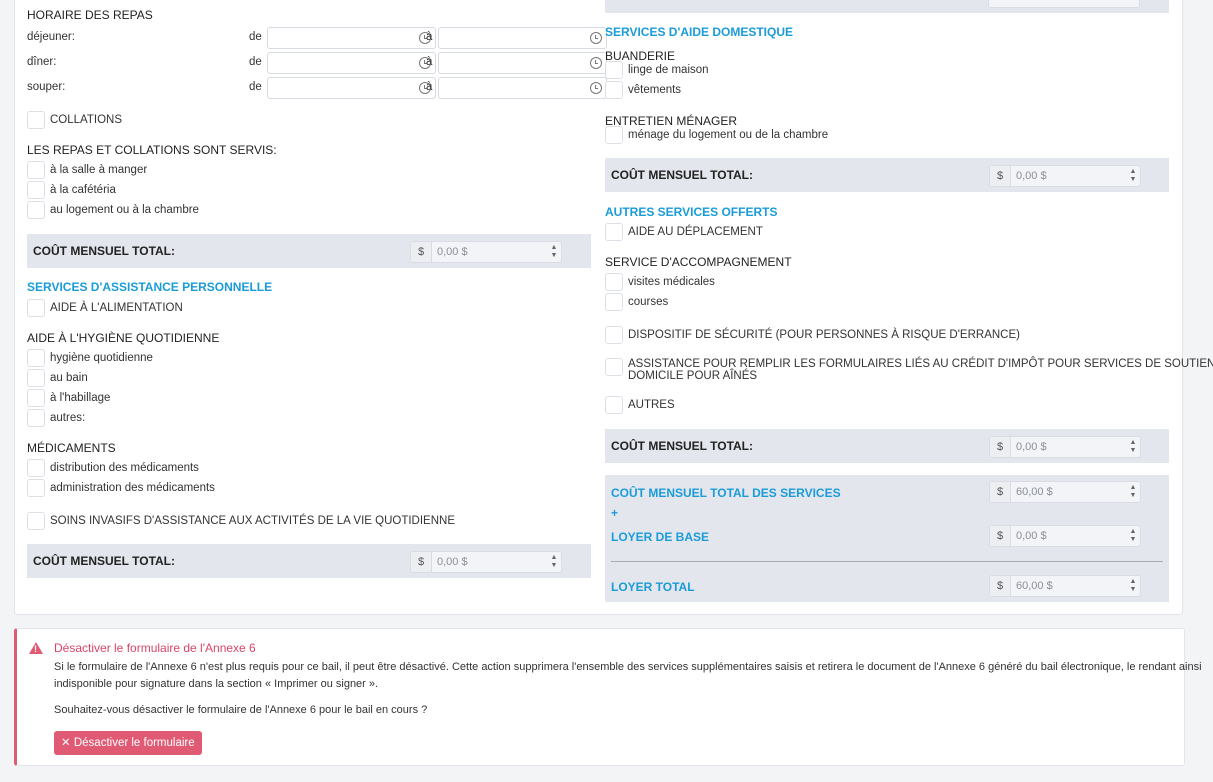 The image size is (1213, 782). What do you see at coordinates (614, 367) in the screenshot?
I see `tax-credit-assistance-checkbox` at bounding box center [614, 367].